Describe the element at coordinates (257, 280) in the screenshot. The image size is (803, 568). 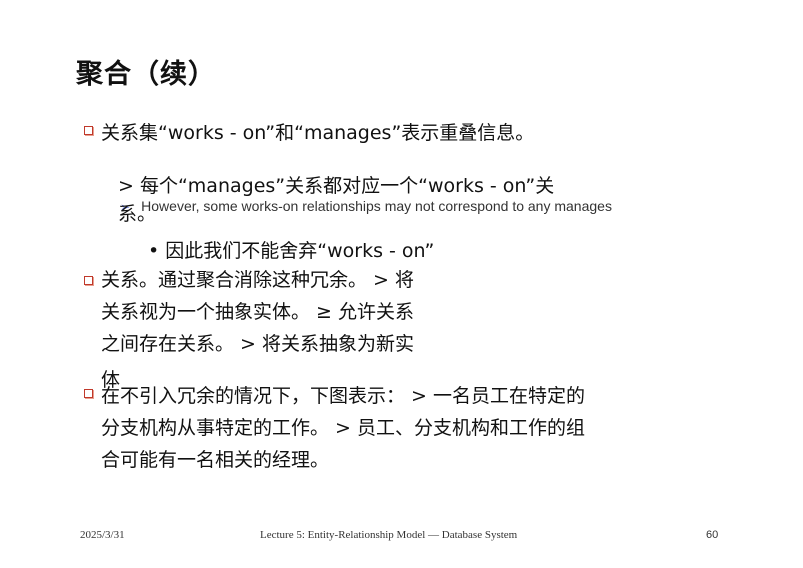
I see `paragraph-2-line-1: 关系。通过聚合消除这种冗余。 > 将` at that location.